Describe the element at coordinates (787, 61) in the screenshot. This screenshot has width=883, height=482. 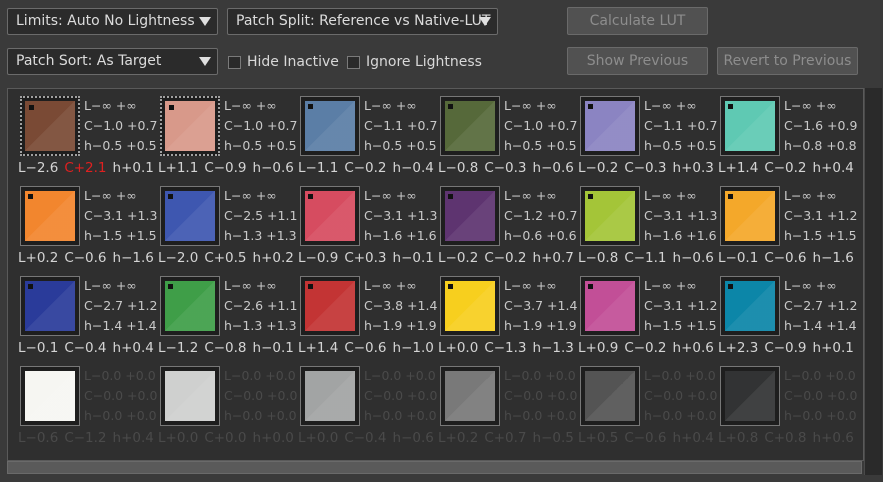
I see `revert-to-previous-button: Revert to Previous` at that location.